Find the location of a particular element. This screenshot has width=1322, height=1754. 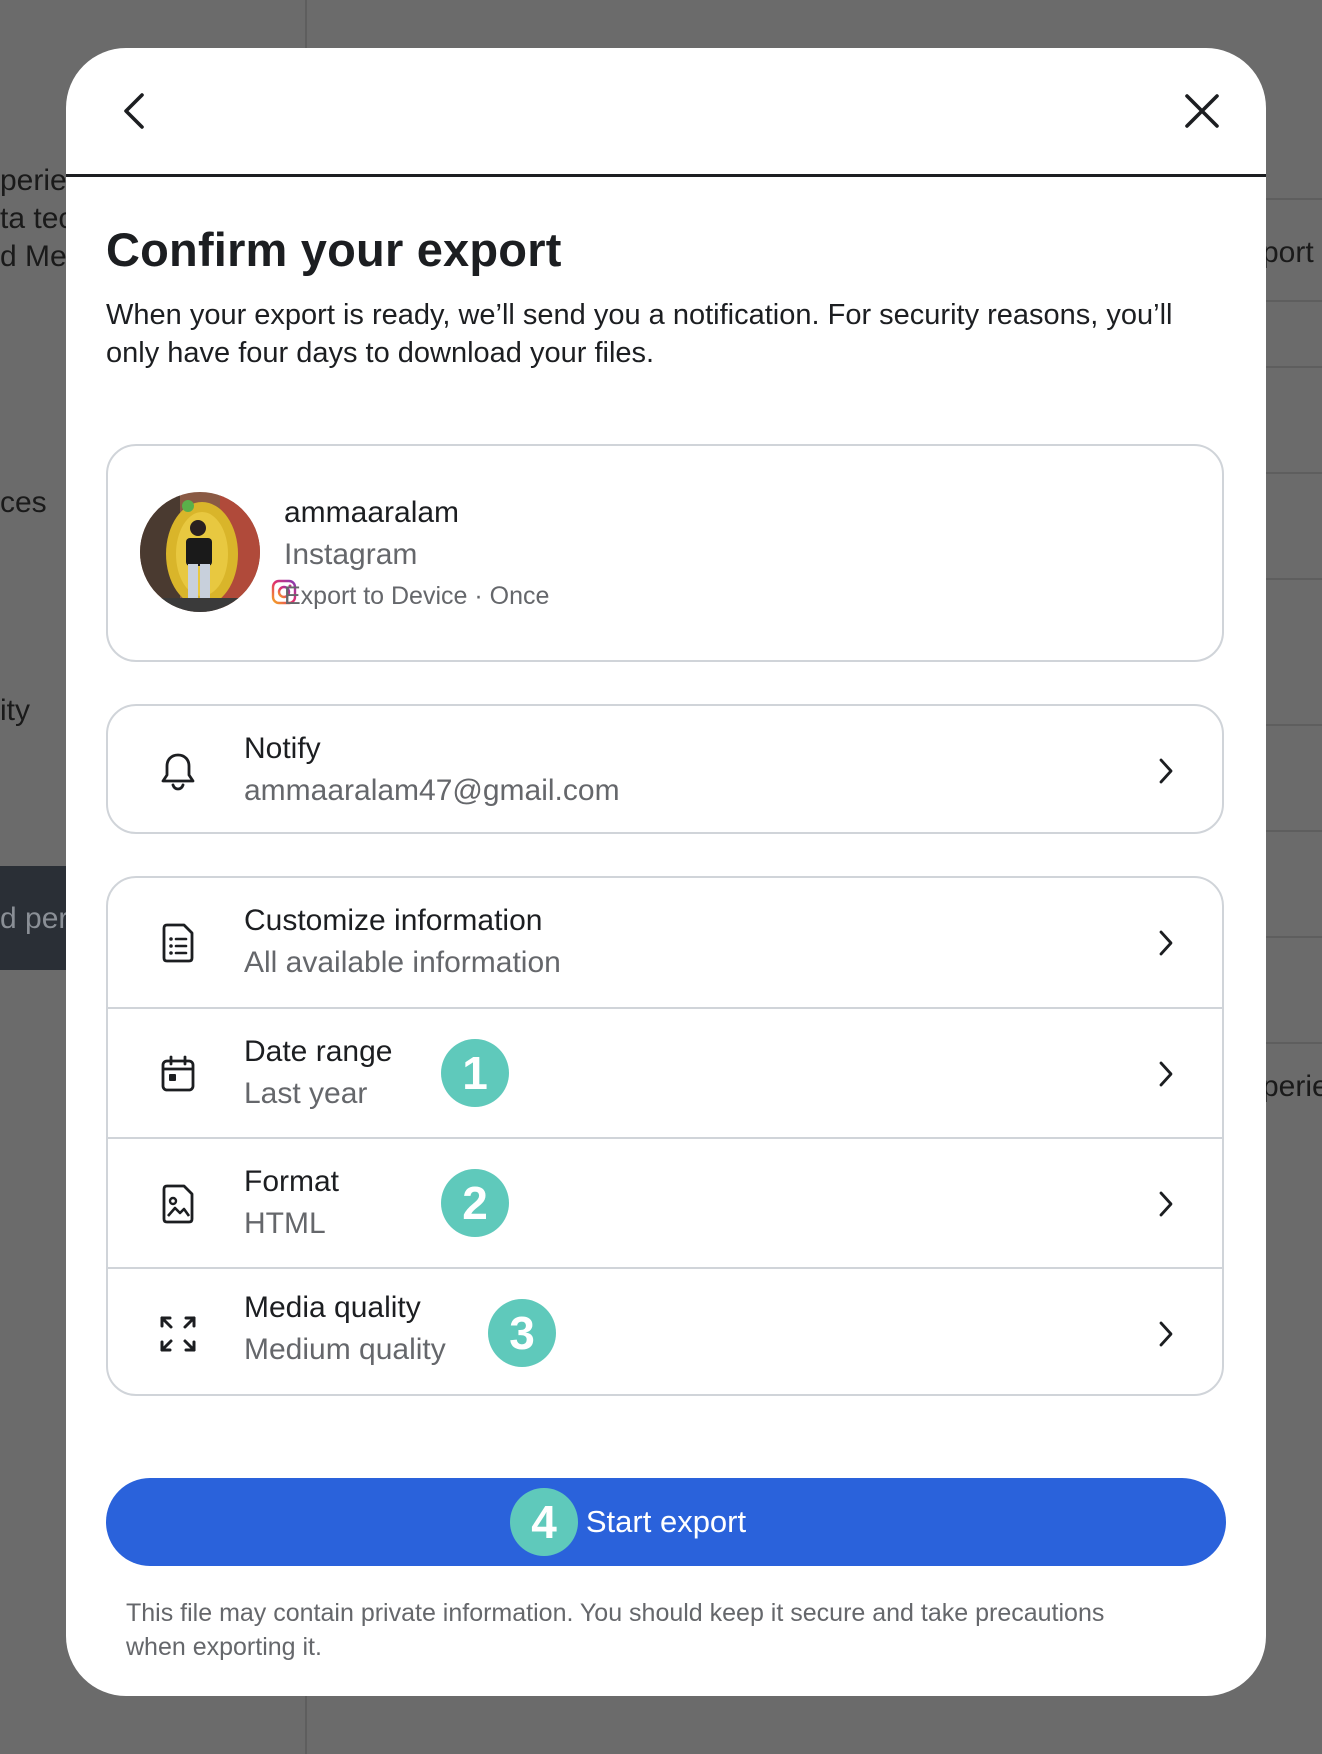

chevron-left-icon is located at coordinates (134, 111).